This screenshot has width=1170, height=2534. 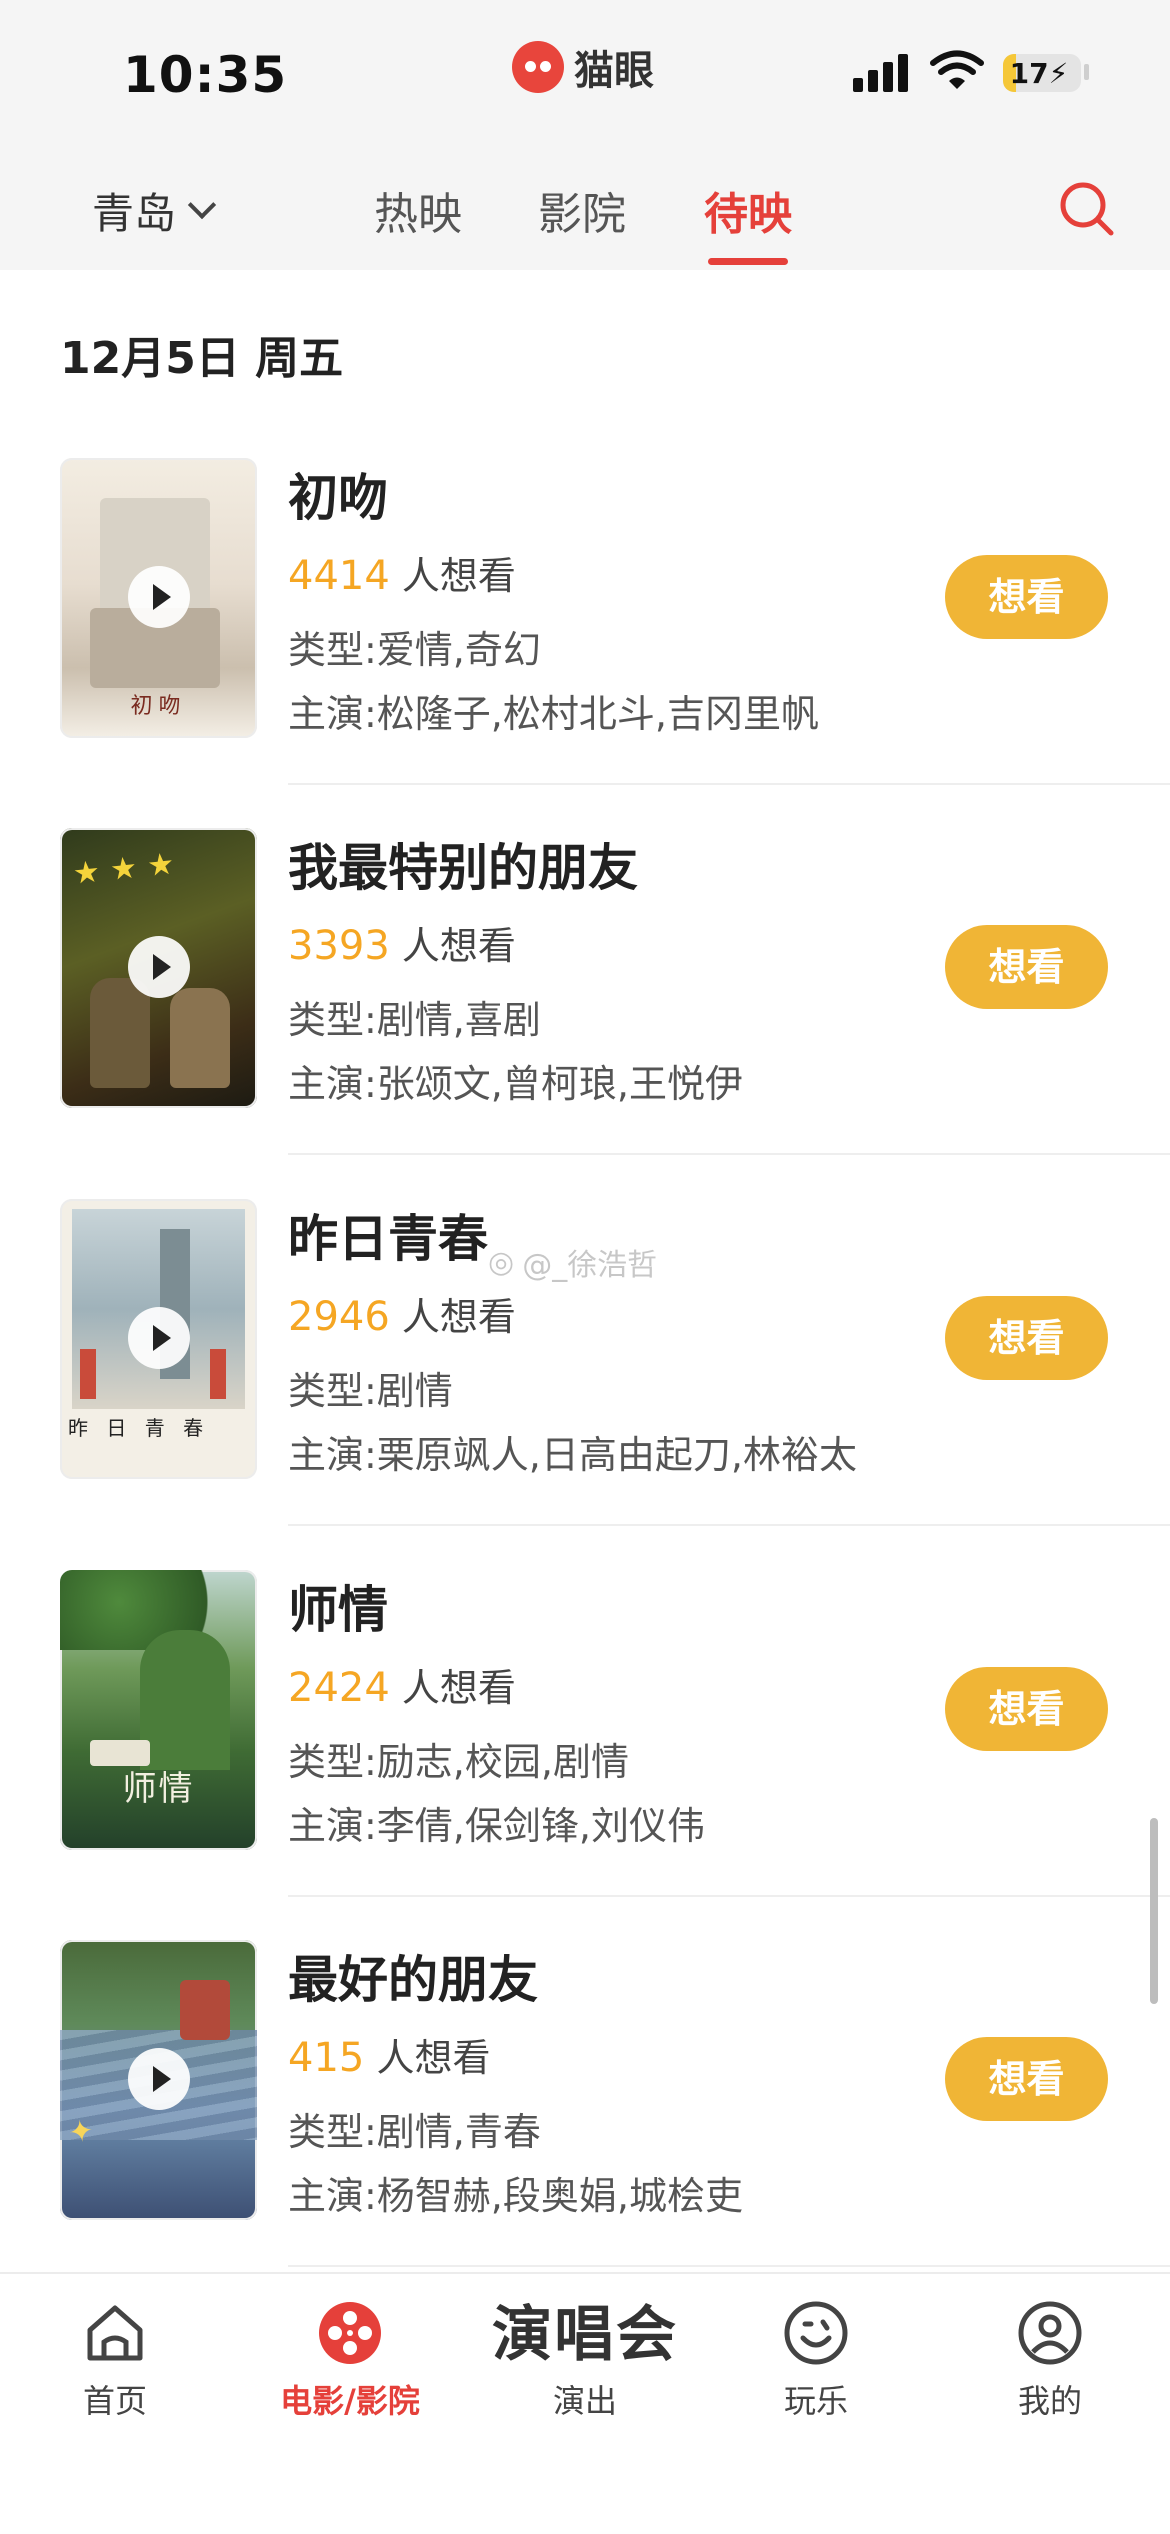 I want to click on bottom-navigation: 首页 电影/影院 演唱会 演出 玩乐 我的, so click(x=585, y=2403).